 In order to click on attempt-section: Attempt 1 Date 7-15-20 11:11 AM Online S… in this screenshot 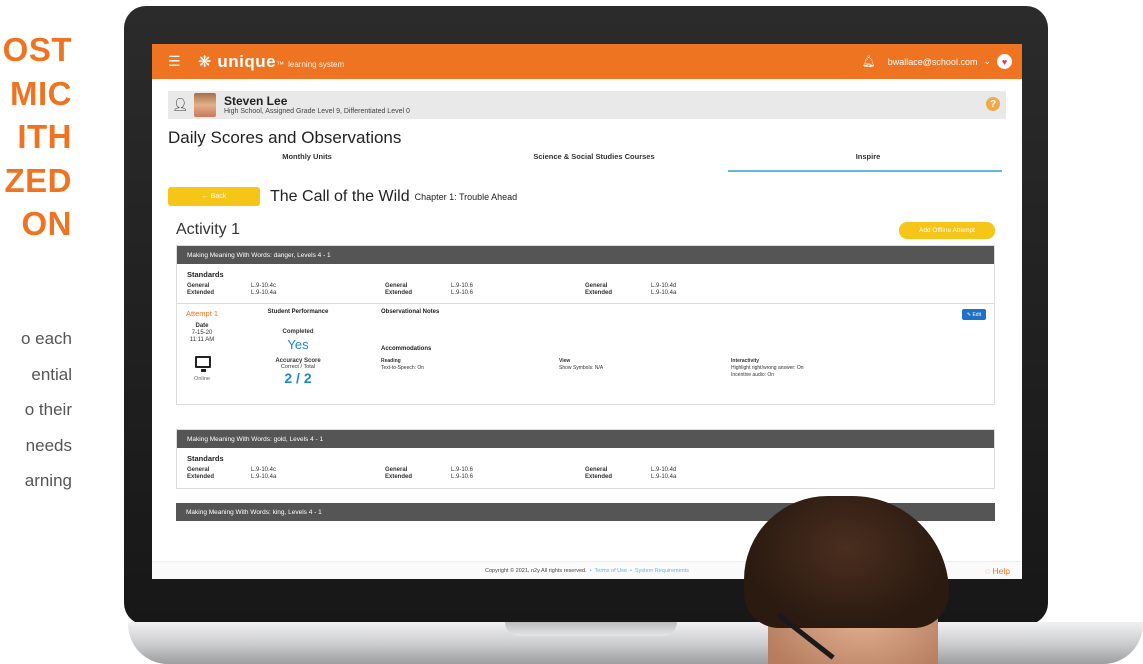, I will do `click(585, 354)`.